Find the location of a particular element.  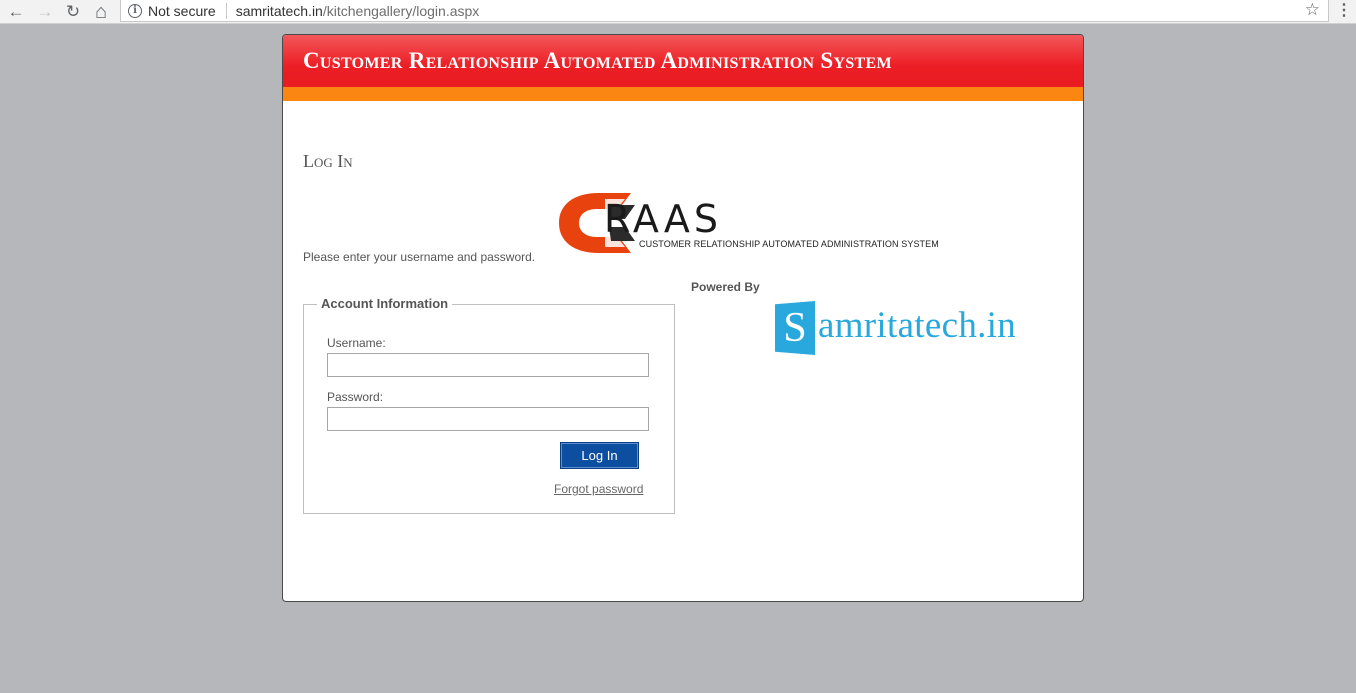

powered-by-label: Powered By is located at coordinates (725, 287).